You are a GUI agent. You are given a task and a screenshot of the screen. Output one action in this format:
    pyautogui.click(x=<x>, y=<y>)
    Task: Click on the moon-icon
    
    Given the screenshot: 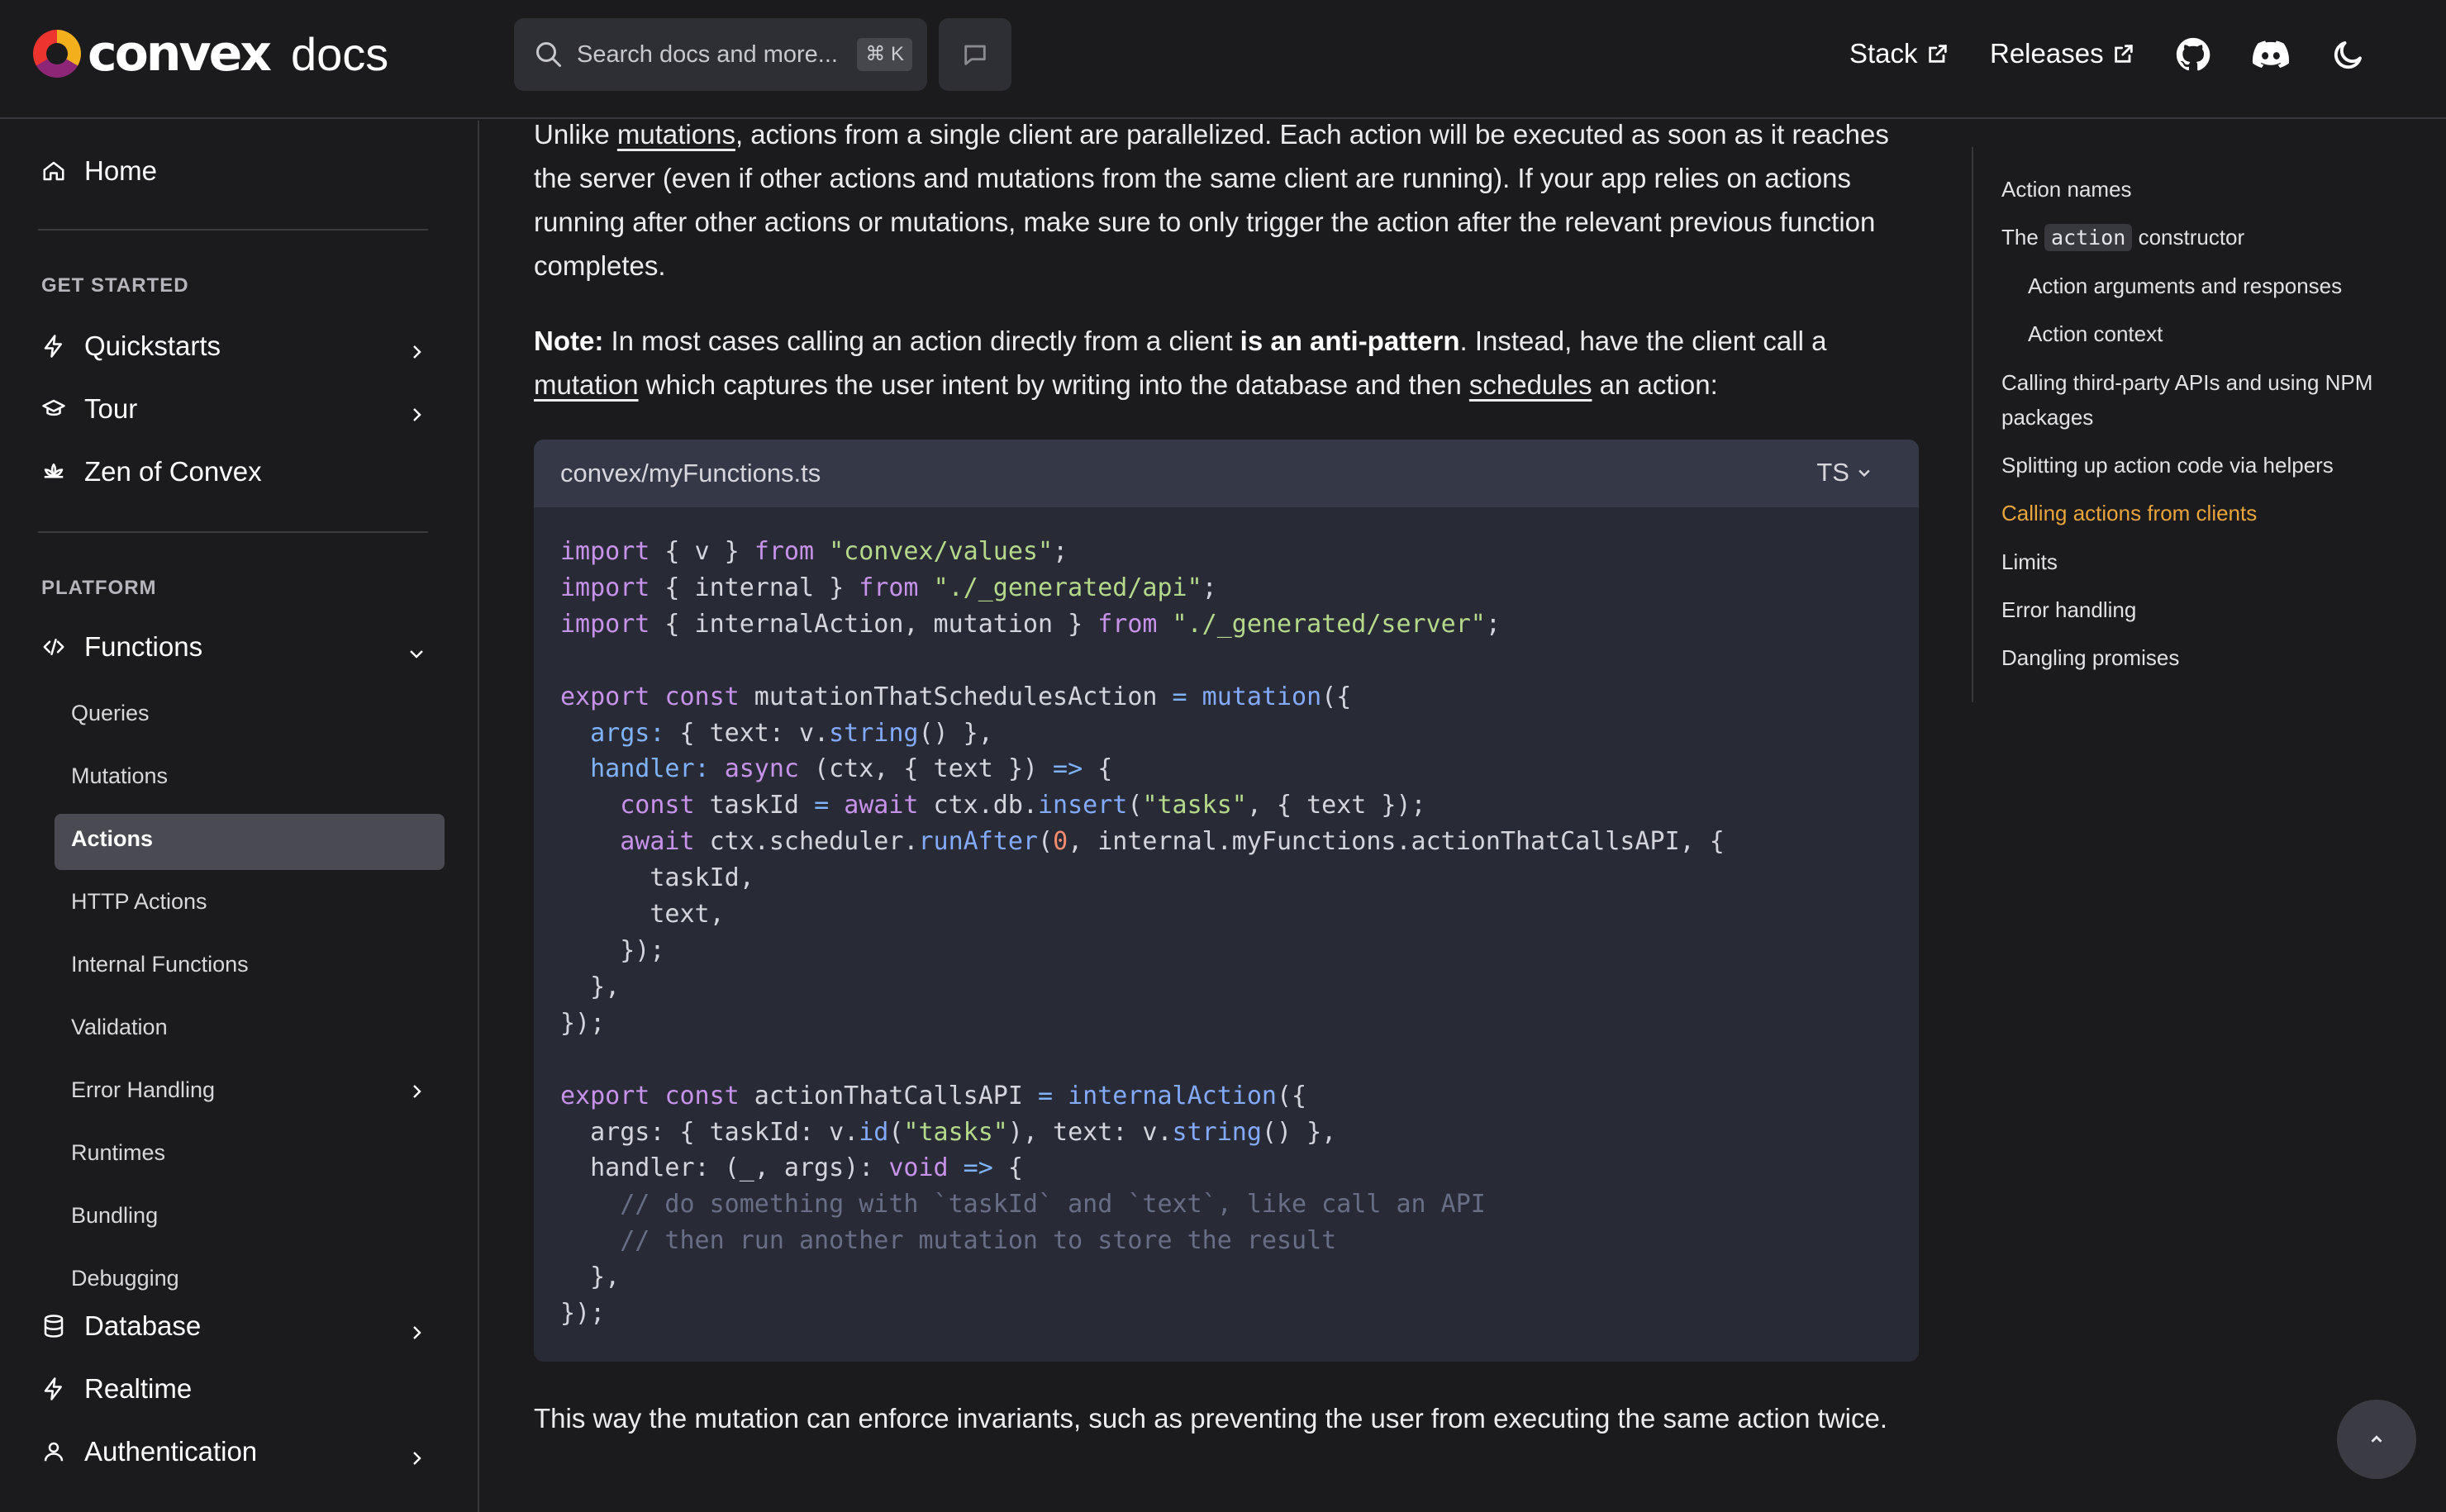 What is the action you would take?
    pyautogui.click(x=2348, y=55)
    